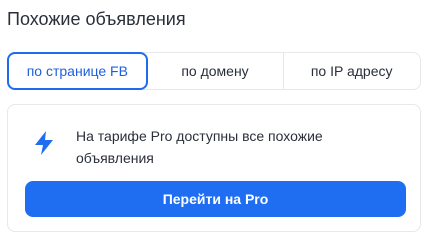 Image resolution: width=432 pixels, height=240 pixels. What do you see at coordinates (44, 143) in the screenshot?
I see `lightning-icon` at bounding box center [44, 143].